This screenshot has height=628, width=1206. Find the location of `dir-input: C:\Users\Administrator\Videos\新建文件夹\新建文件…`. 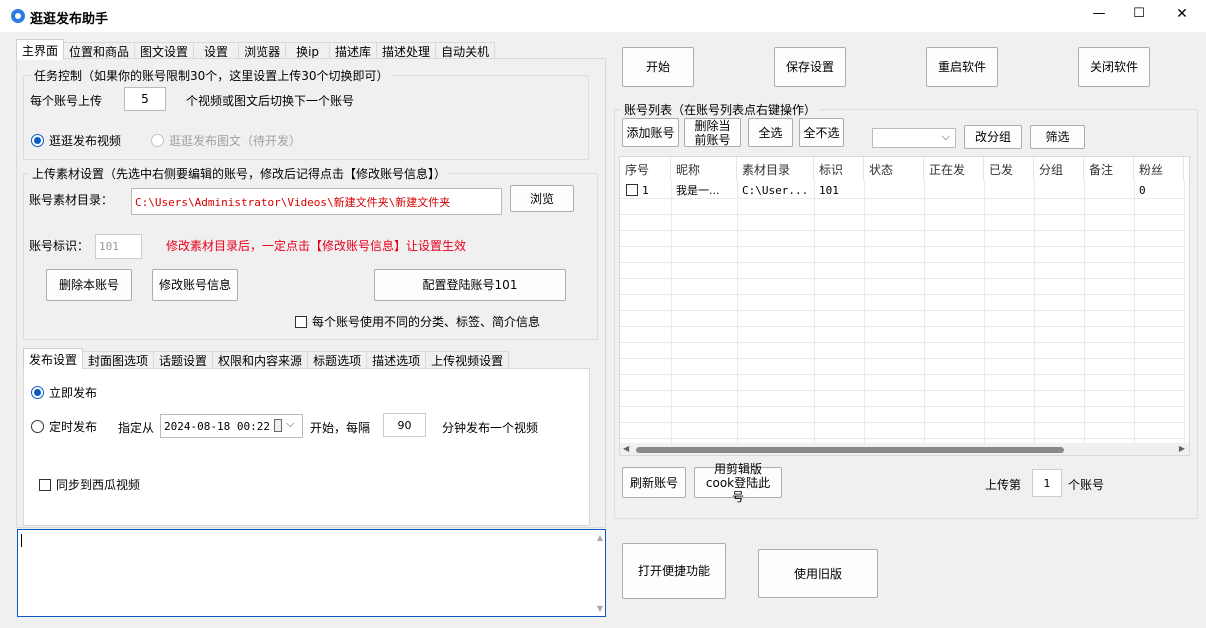

dir-input: C:\Users\Administrator\Videos\新建文件夹\新建文件… is located at coordinates (316, 201).